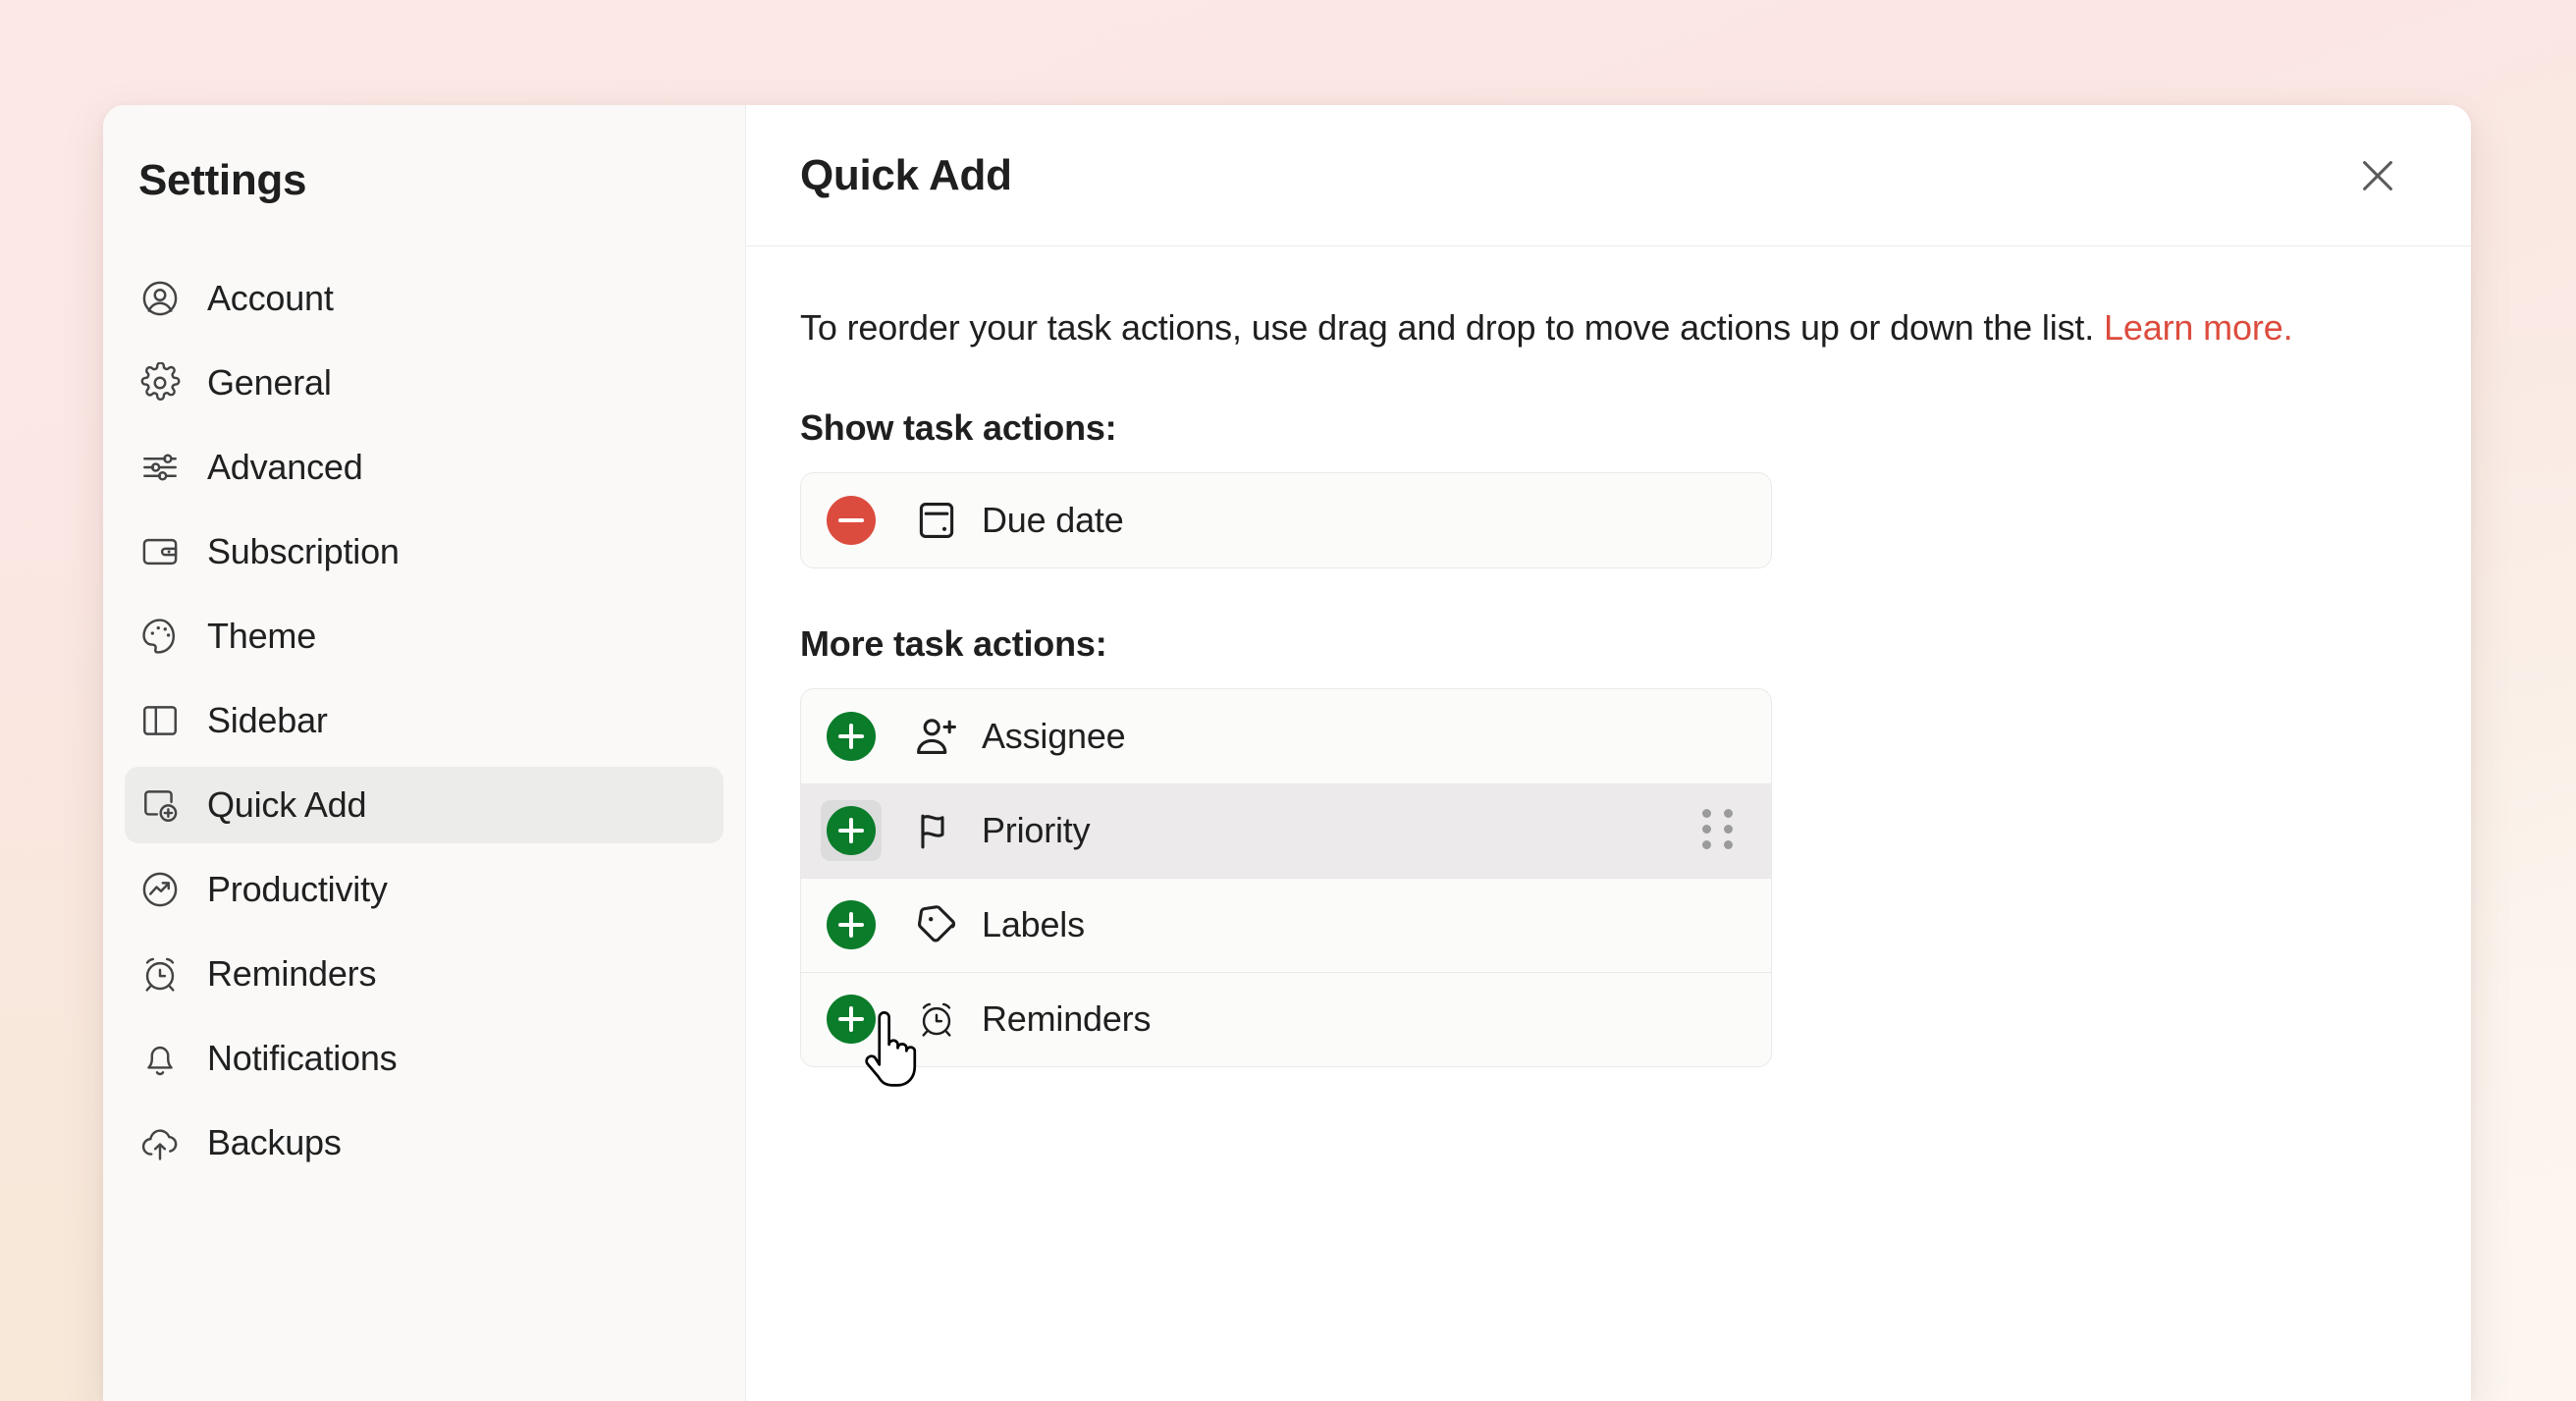 The height and width of the screenshot is (1401, 2576). What do you see at coordinates (160, 636) in the screenshot?
I see `palette-icon` at bounding box center [160, 636].